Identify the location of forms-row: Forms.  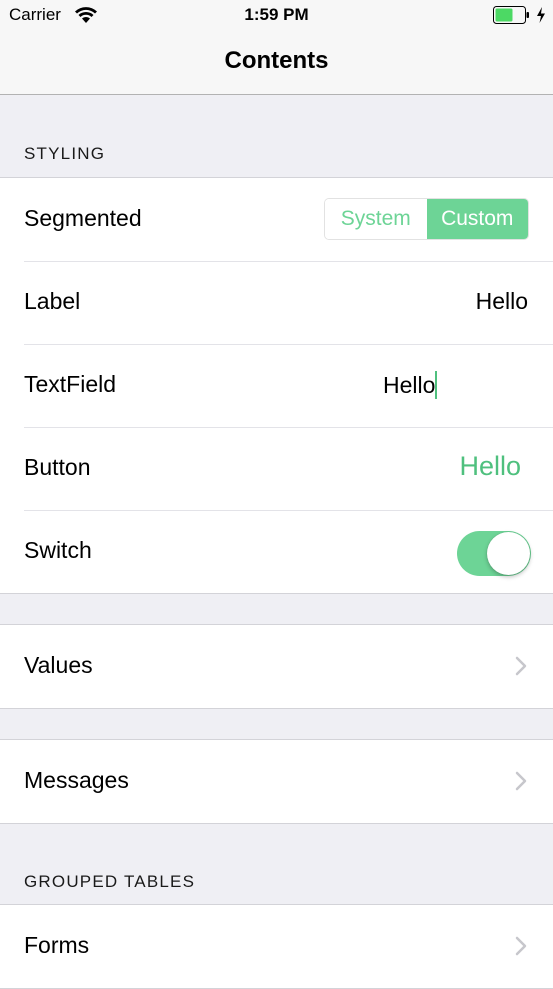
(276, 946).